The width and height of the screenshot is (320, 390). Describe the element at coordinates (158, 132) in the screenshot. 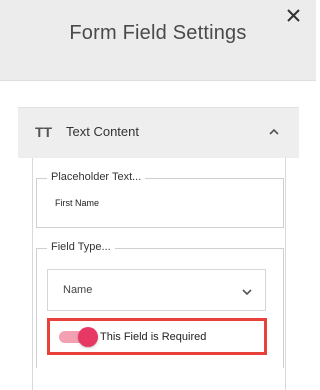

I see `text-content-section-header: TT Text Content` at that location.